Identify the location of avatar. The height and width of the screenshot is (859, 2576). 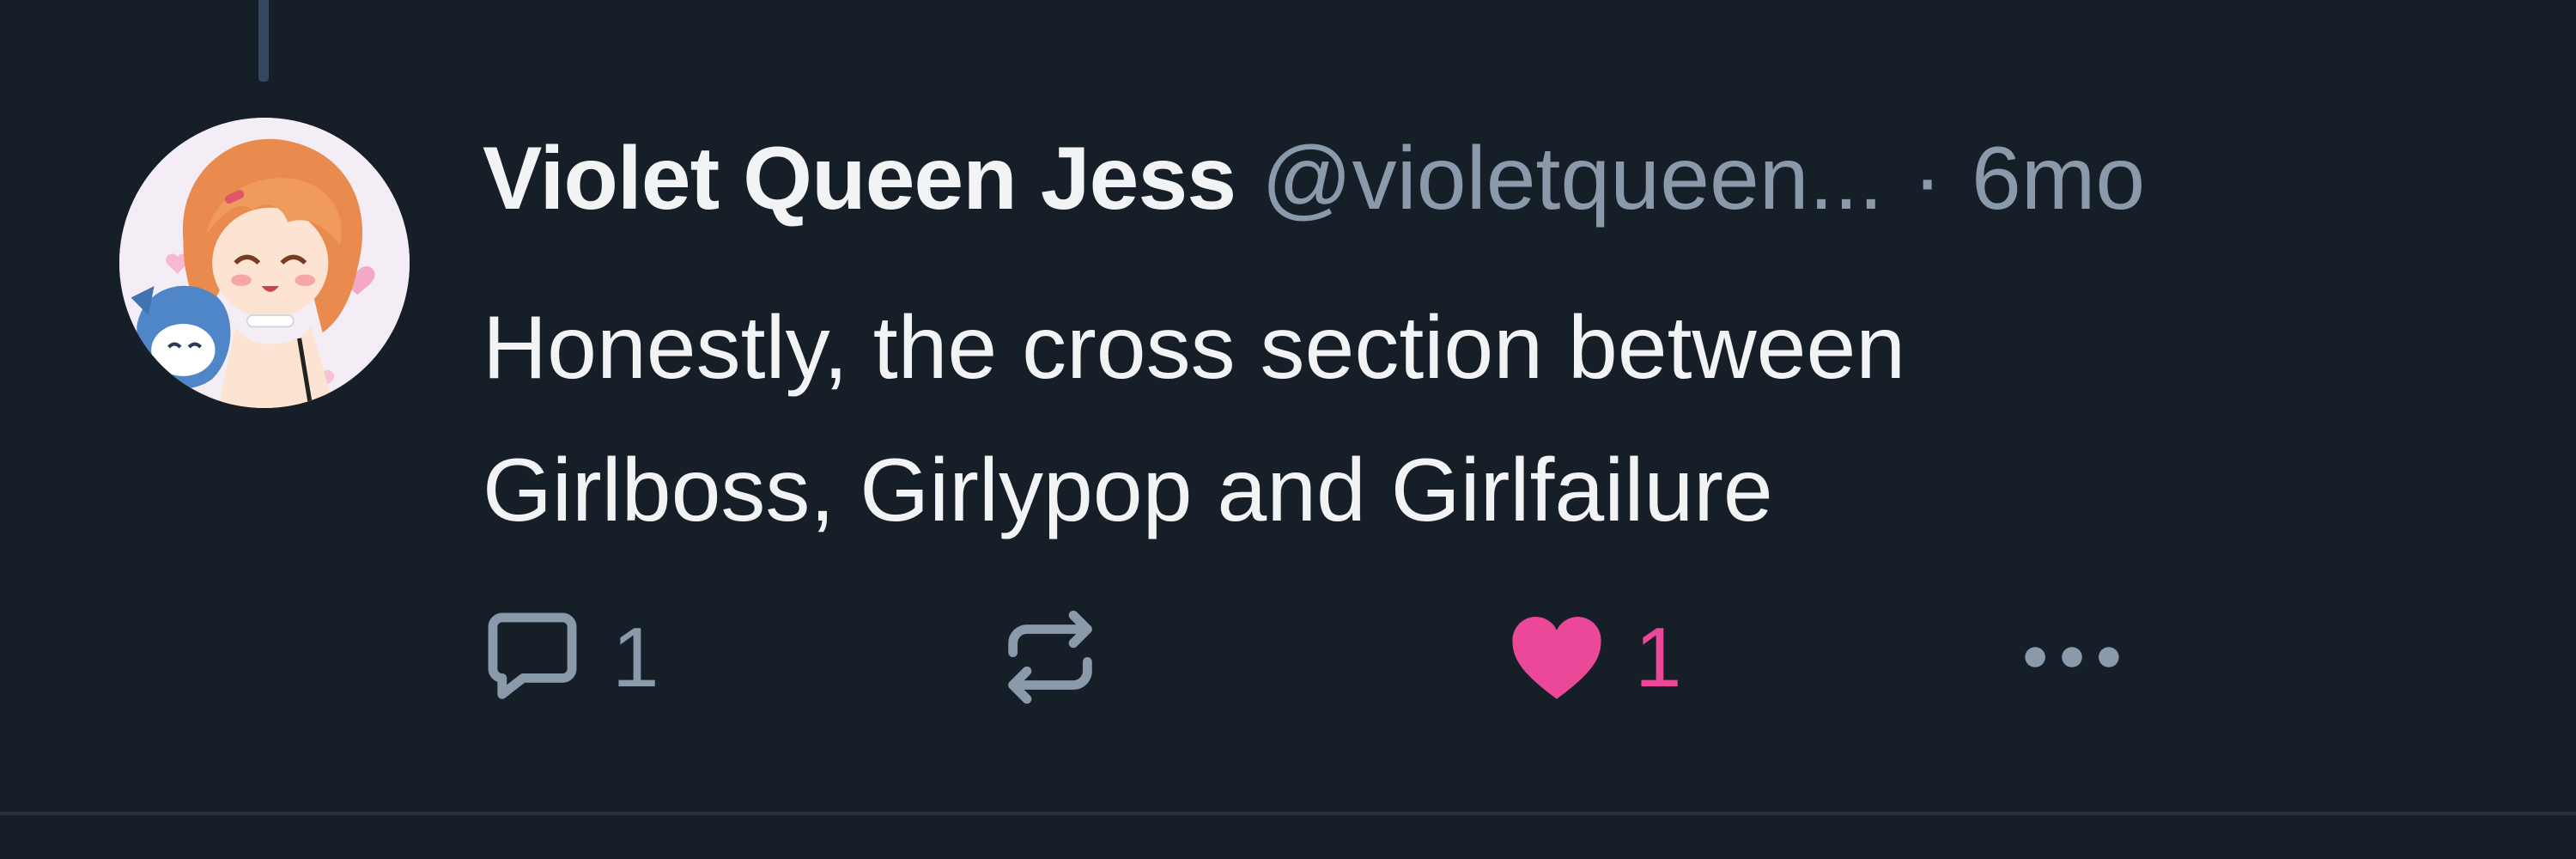
(264, 263).